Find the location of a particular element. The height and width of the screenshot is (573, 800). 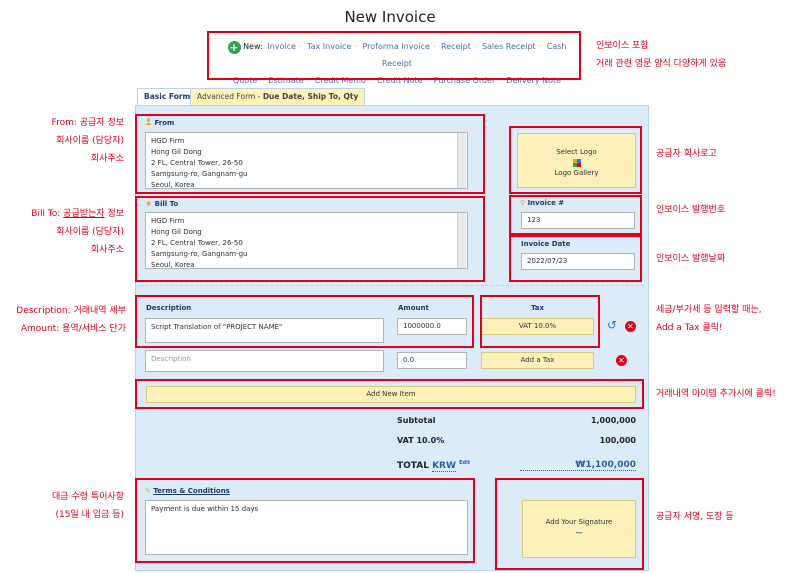

annotation-doc-types: 인보이스 포함 거래 관련 영문 양식 다양하게 있음 is located at coordinates (696, 55).